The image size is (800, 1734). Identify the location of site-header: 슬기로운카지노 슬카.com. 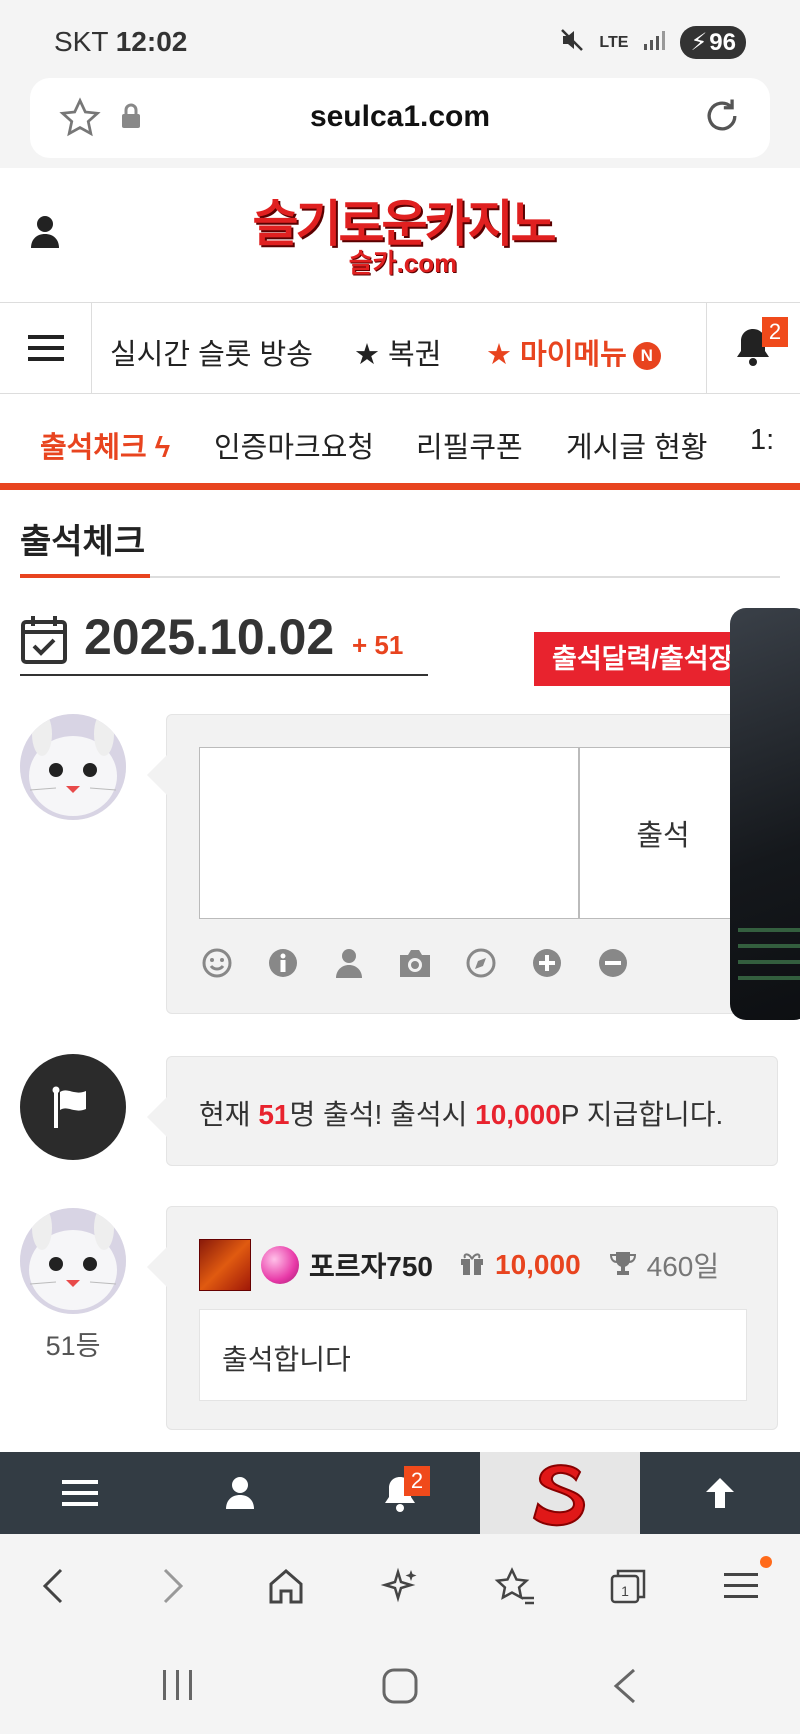
(400, 235).